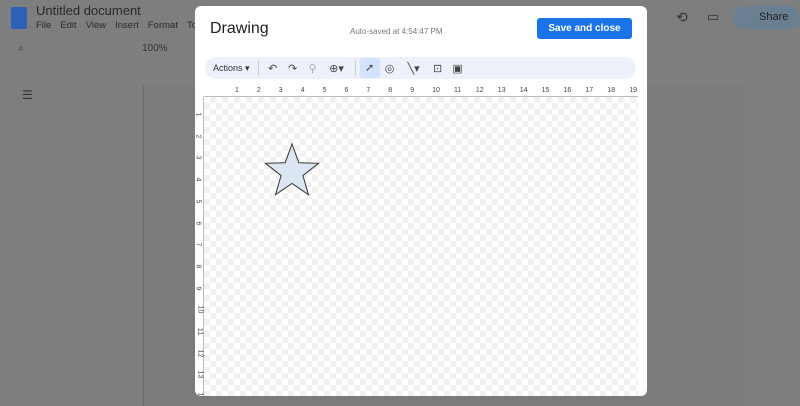  What do you see at coordinates (231, 68) in the screenshot?
I see `actions-menu: Actions ▾` at bounding box center [231, 68].